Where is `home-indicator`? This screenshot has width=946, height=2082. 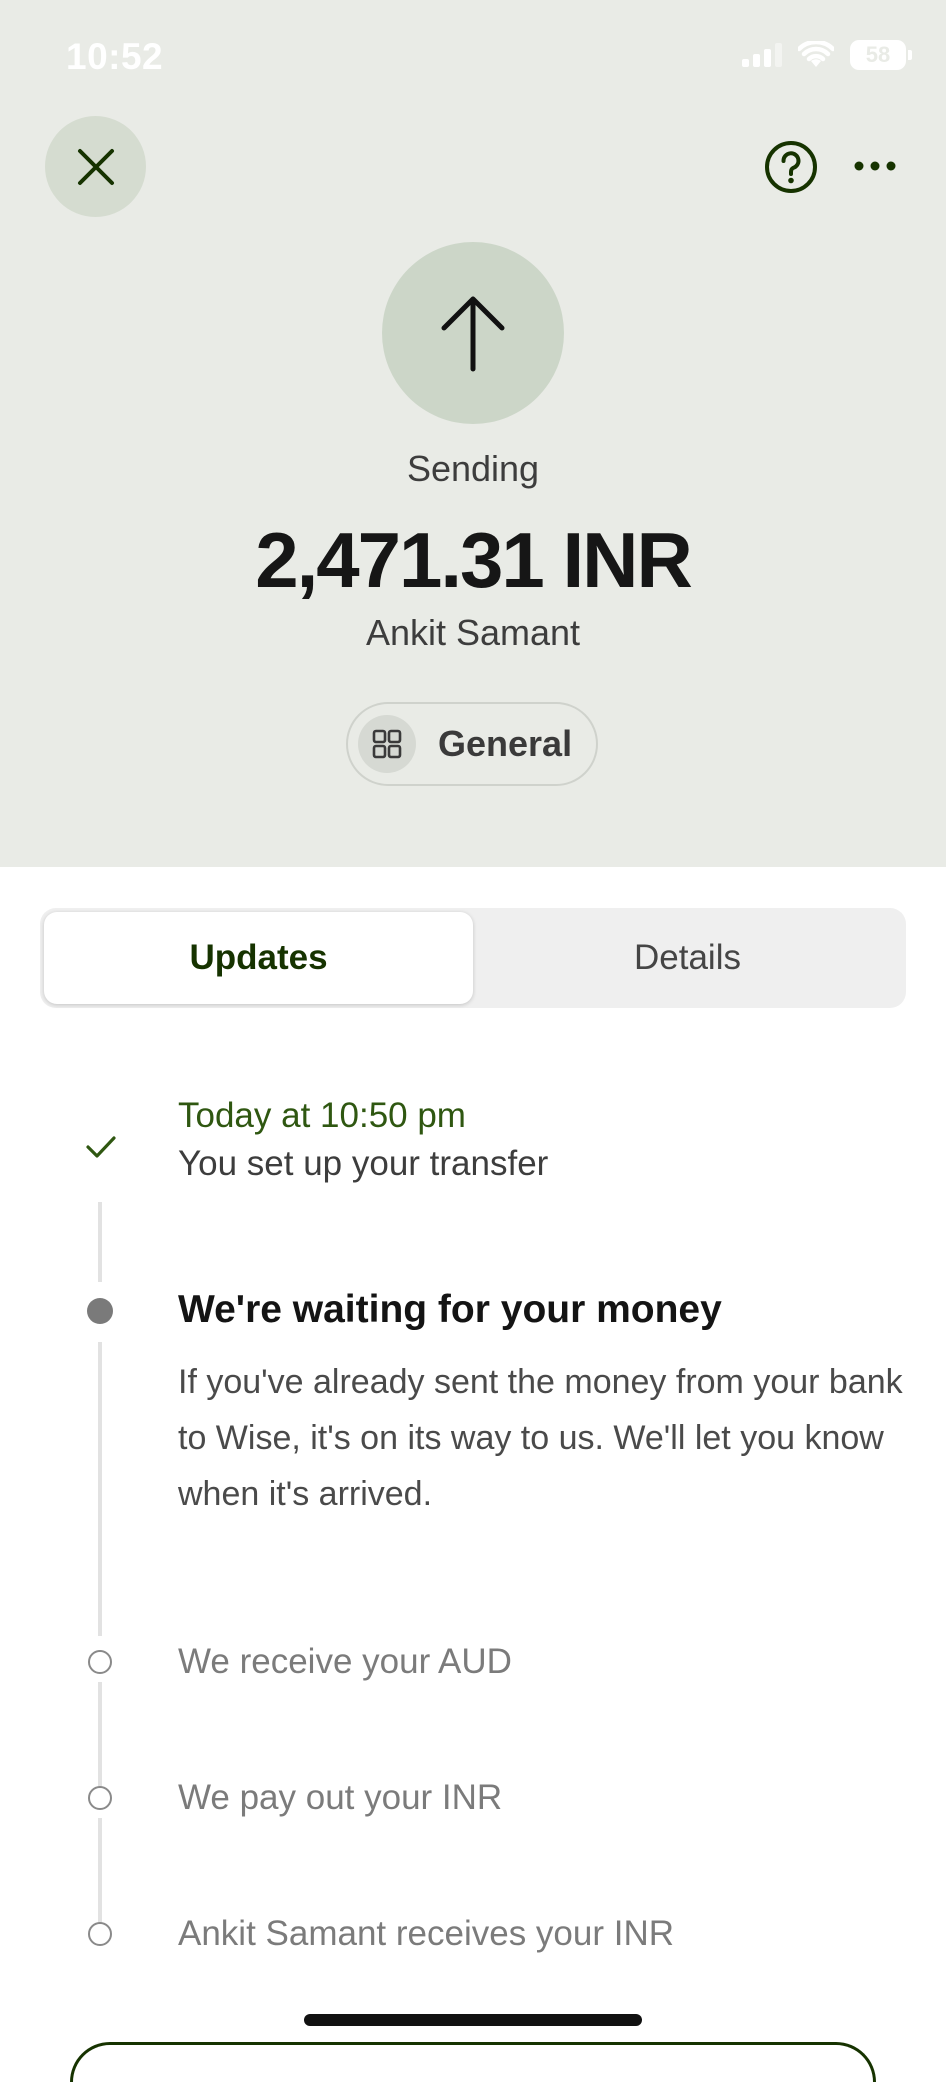
home-indicator is located at coordinates (473, 2020).